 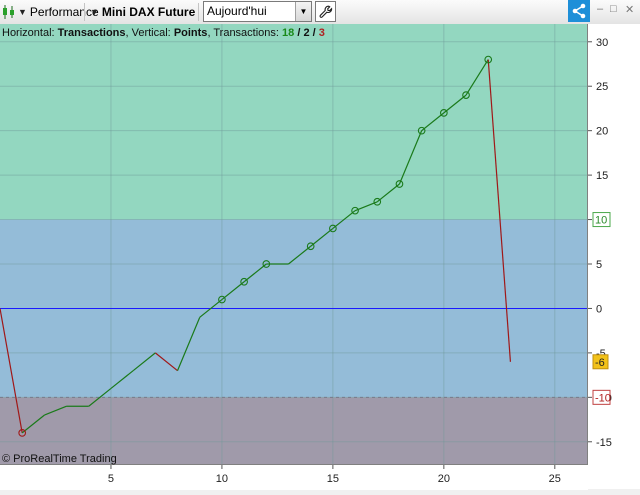 What do you see at coordinates (602, 132) in the screenshot?
I see `y-tick-label: 20` at bounding box center [602, 132].